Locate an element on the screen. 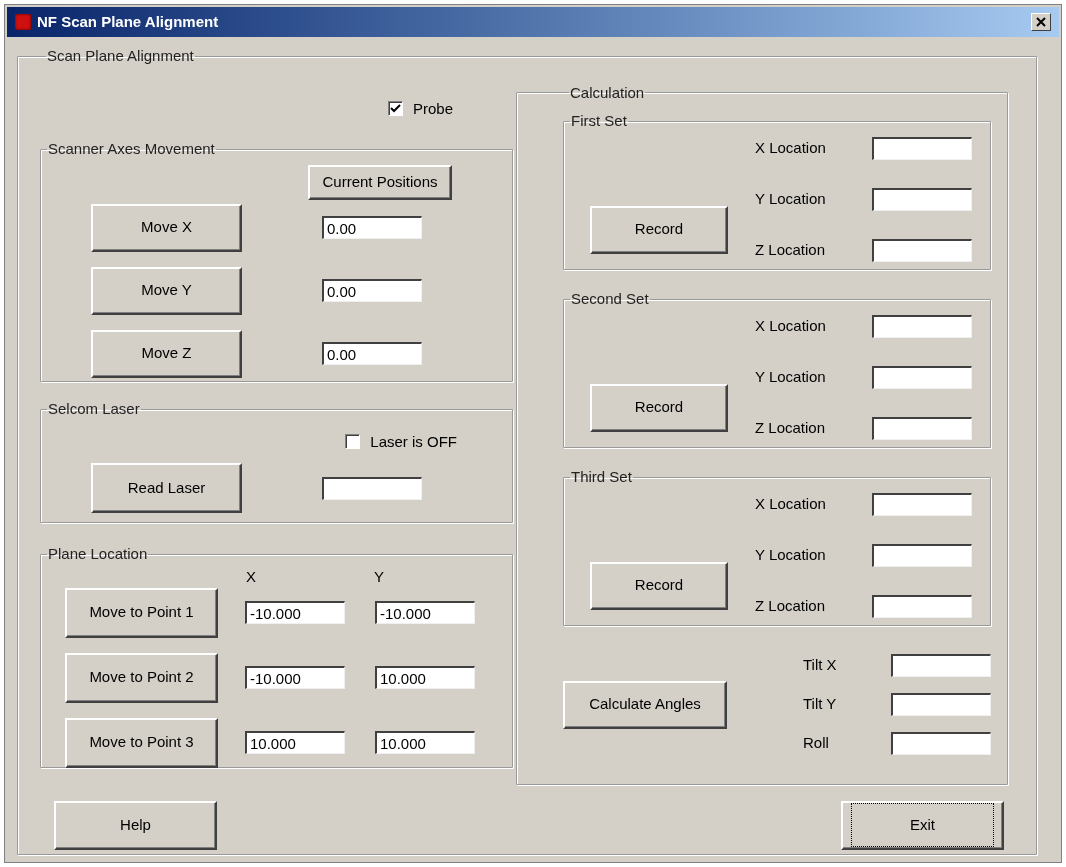  checkmark-icon is located at coordinates (395, 109).